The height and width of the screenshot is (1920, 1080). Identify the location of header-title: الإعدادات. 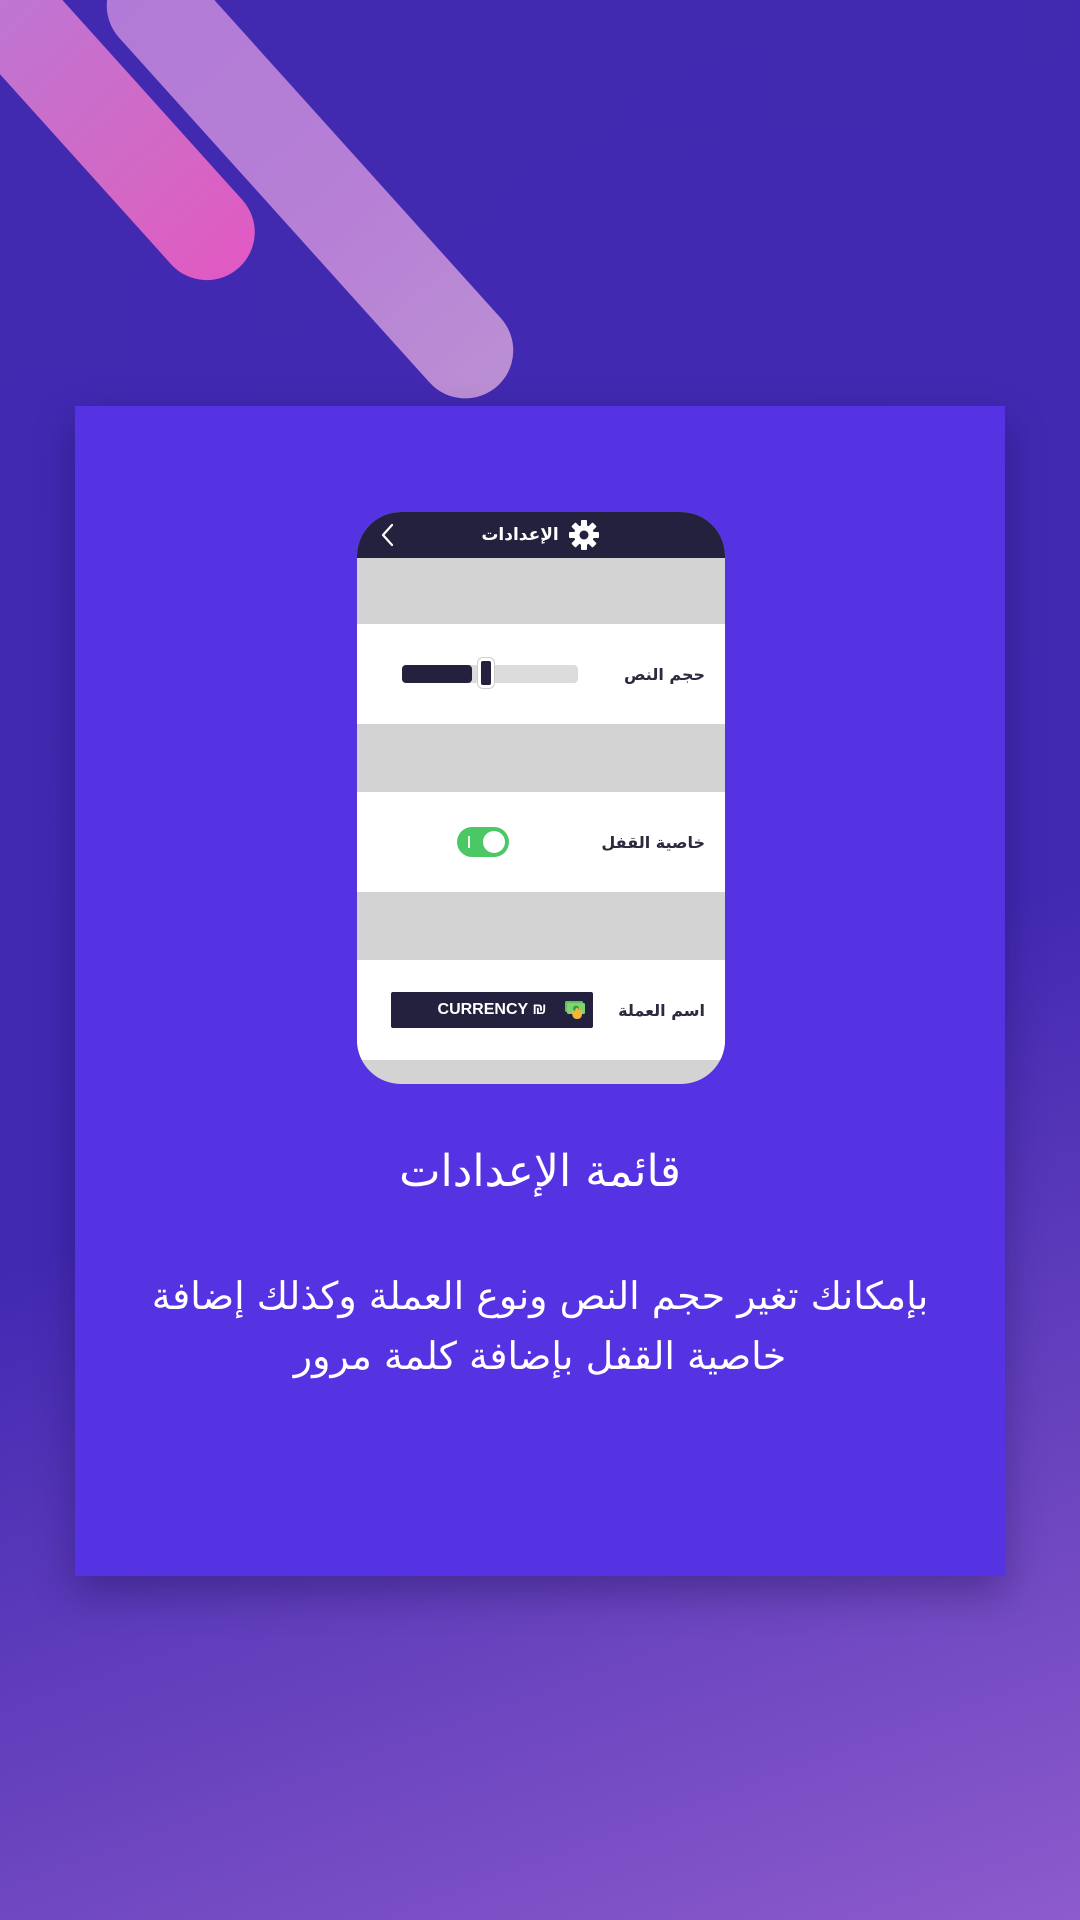
(520, 535).